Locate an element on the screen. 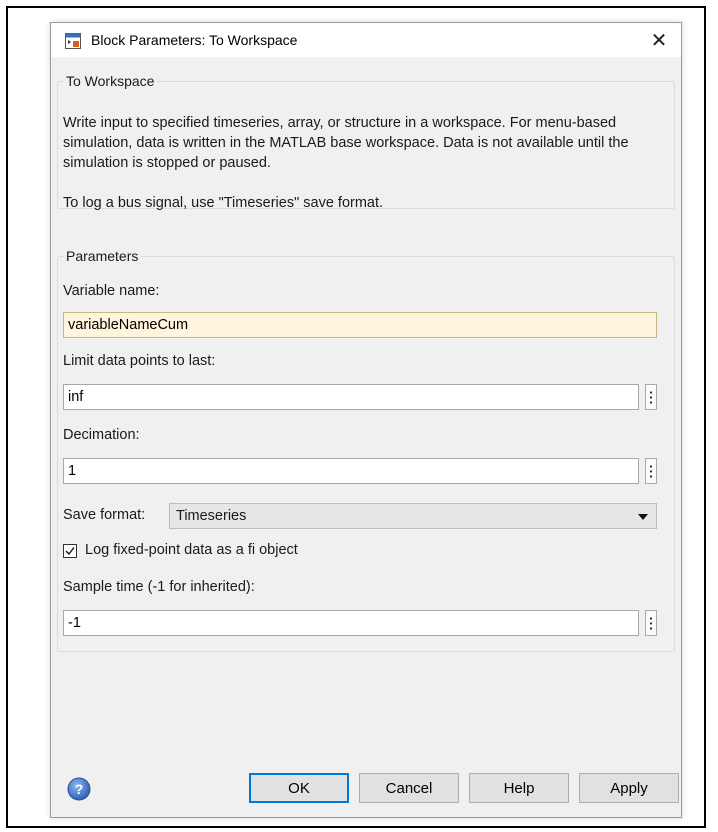 The height and width of the screenshot is (832, 718). close-button: ✕ is located at coordinates (659, 40).